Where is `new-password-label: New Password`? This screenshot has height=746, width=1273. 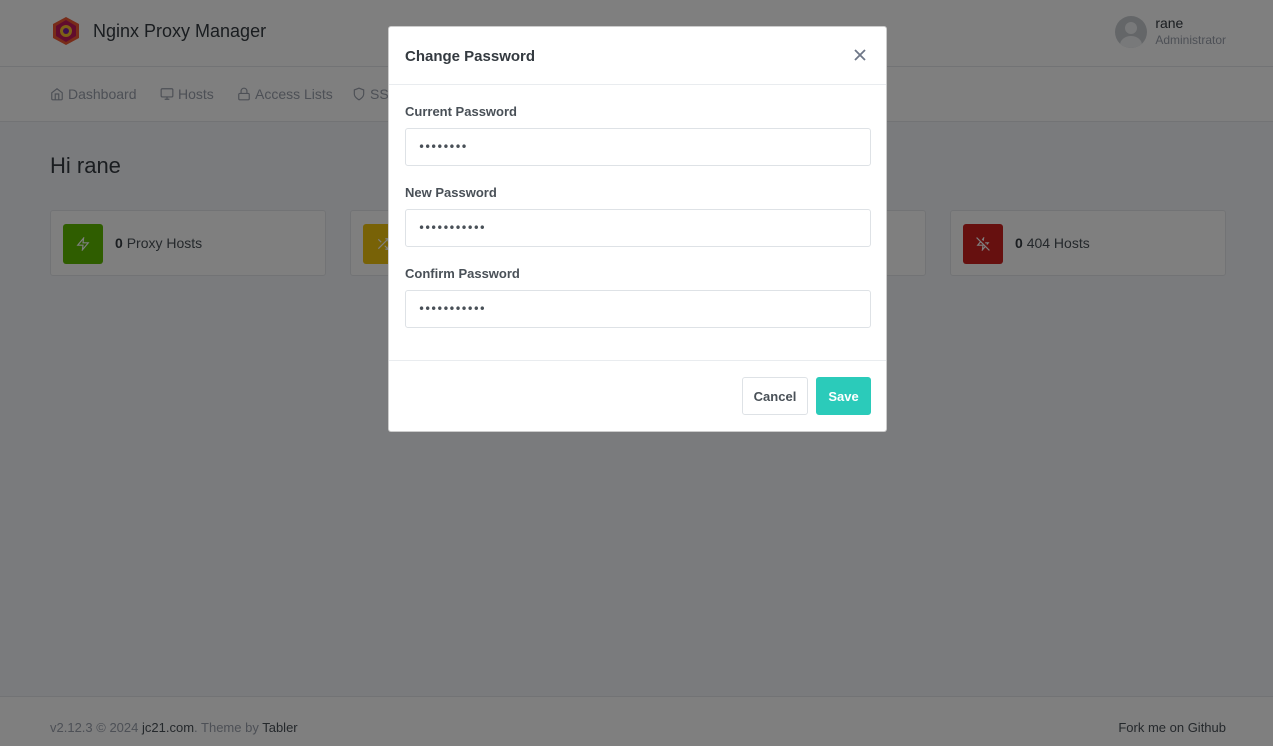
new-password-label: New Password is located at coordinates (451, 192).